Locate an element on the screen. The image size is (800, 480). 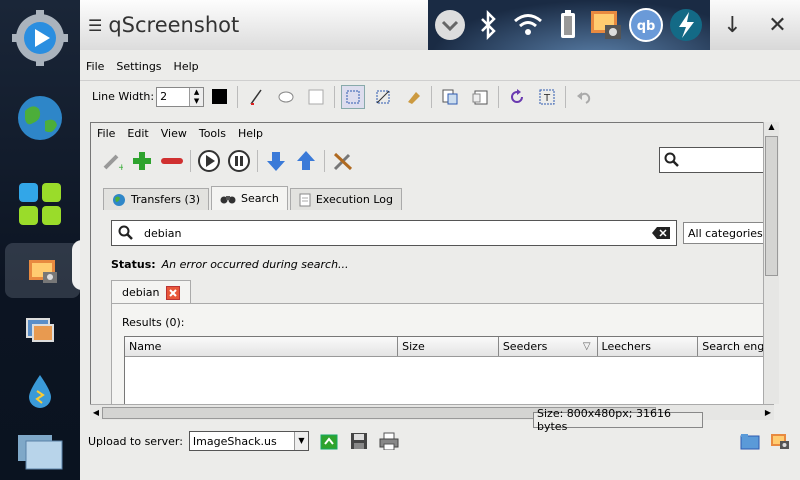
qbittorrent-icon: qb is located at coordinates (646, 25).